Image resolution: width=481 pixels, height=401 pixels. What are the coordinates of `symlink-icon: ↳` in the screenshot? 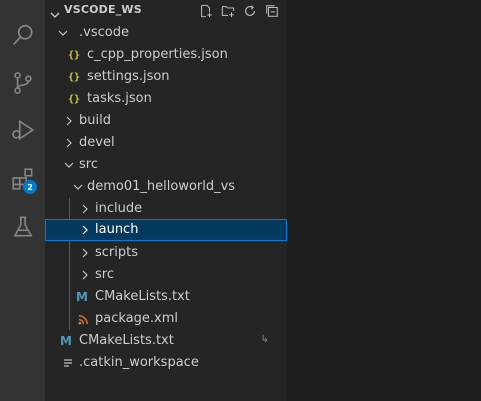 It's located at (264, 339).